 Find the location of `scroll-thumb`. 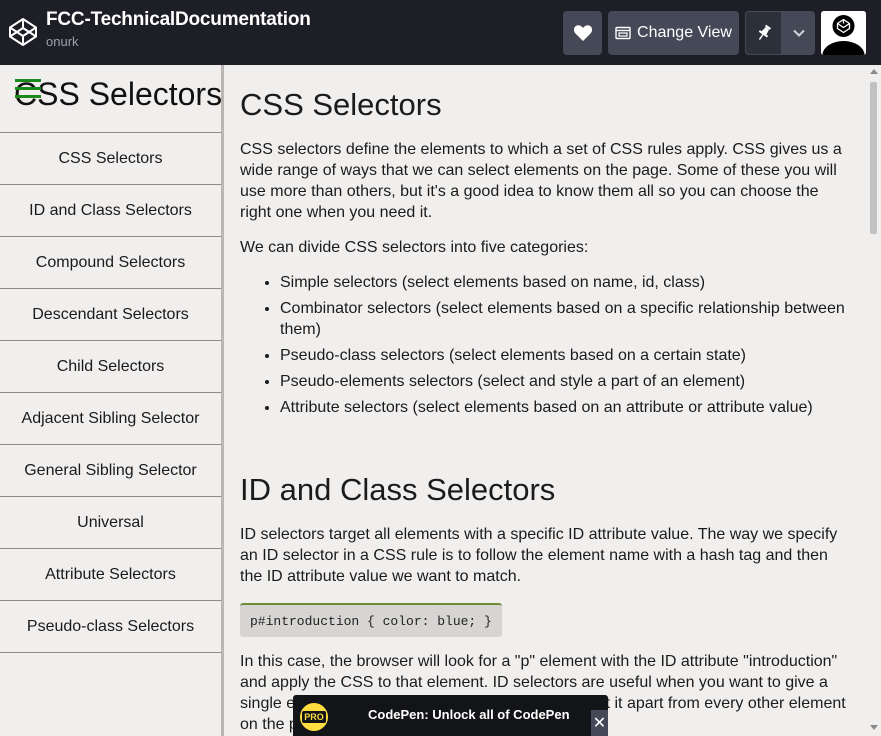

scroll-thumb is located at coordinates (873, 158).